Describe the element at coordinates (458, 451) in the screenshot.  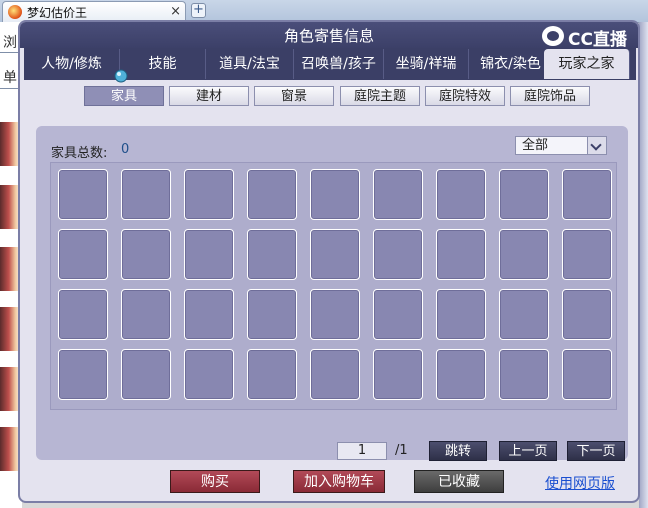
I see `jump-button: 跳转` at that location.